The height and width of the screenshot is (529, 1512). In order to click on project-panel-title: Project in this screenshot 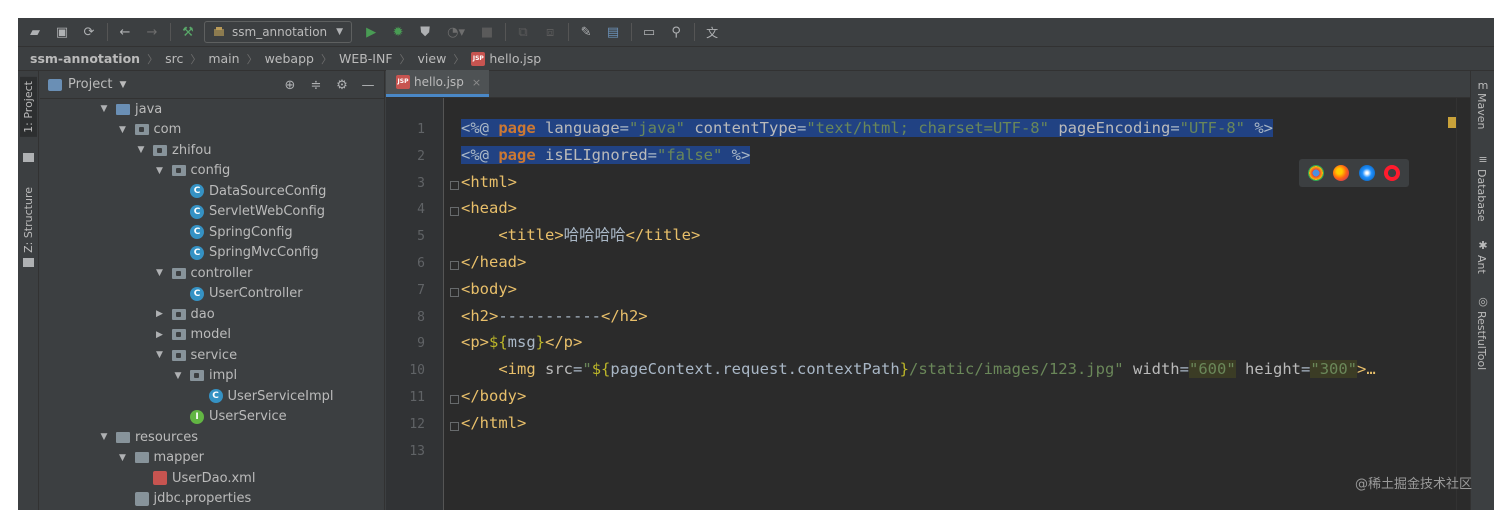, I will do `click(90, 84)`.